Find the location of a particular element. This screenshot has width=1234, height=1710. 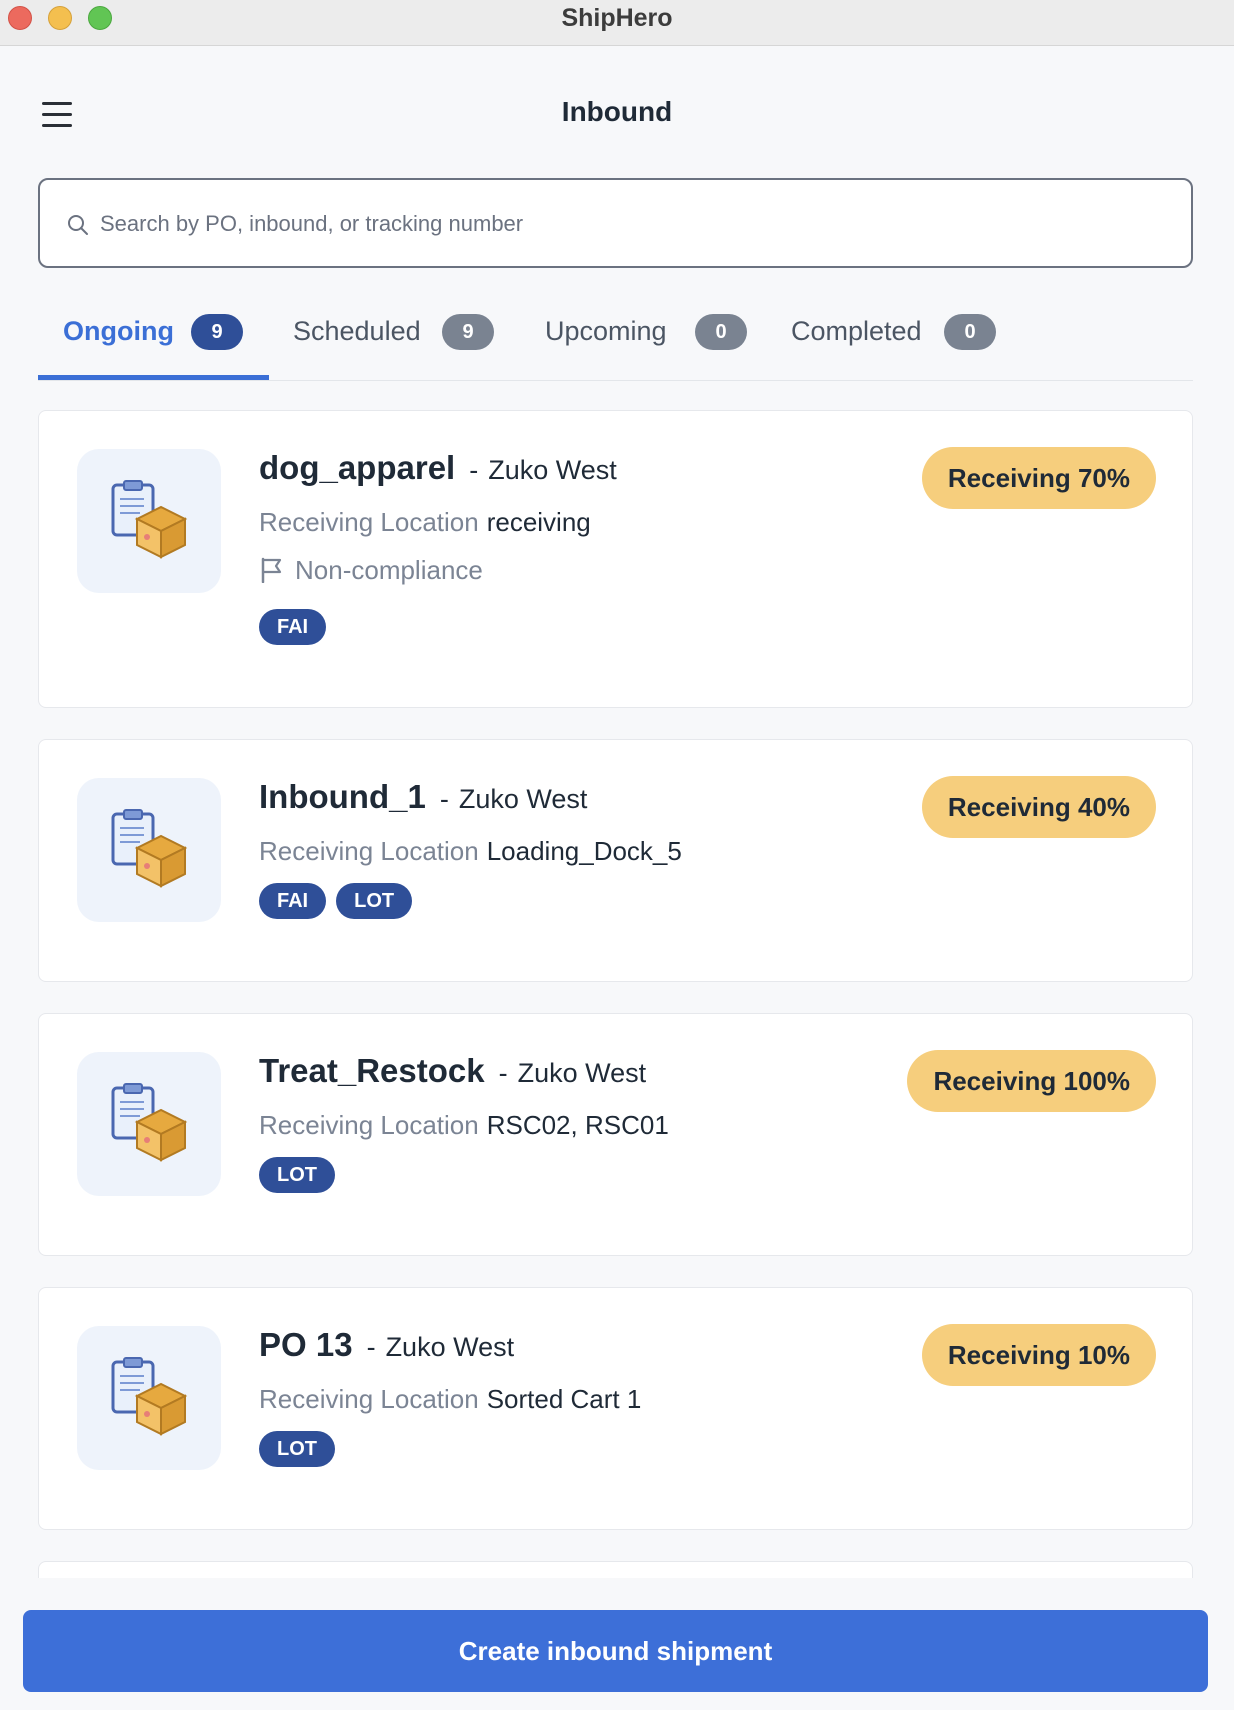

status-badge: Receiving 10% is located at coordinates (1038, 1355).